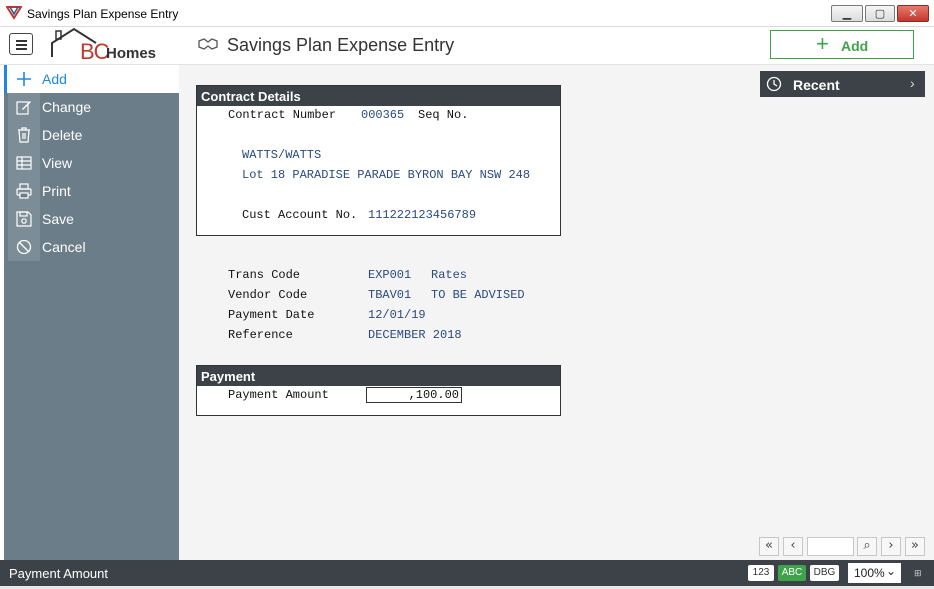 This screenshot has height=589, width=934. I want to click on maximize-icon: ▢, so click(880, 13).